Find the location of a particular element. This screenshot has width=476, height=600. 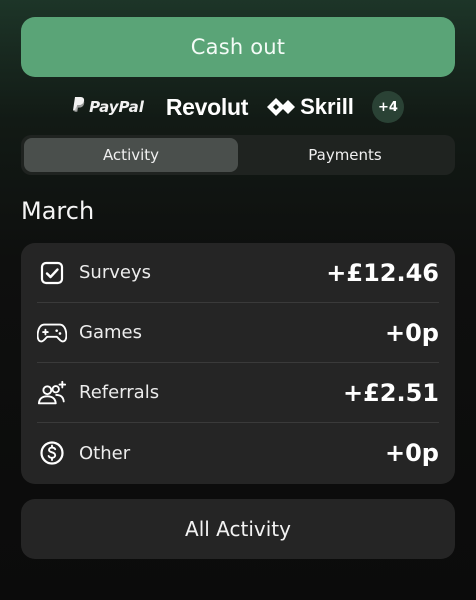

paypal-wordmark: PayPal is located at coordinates (116, 107).